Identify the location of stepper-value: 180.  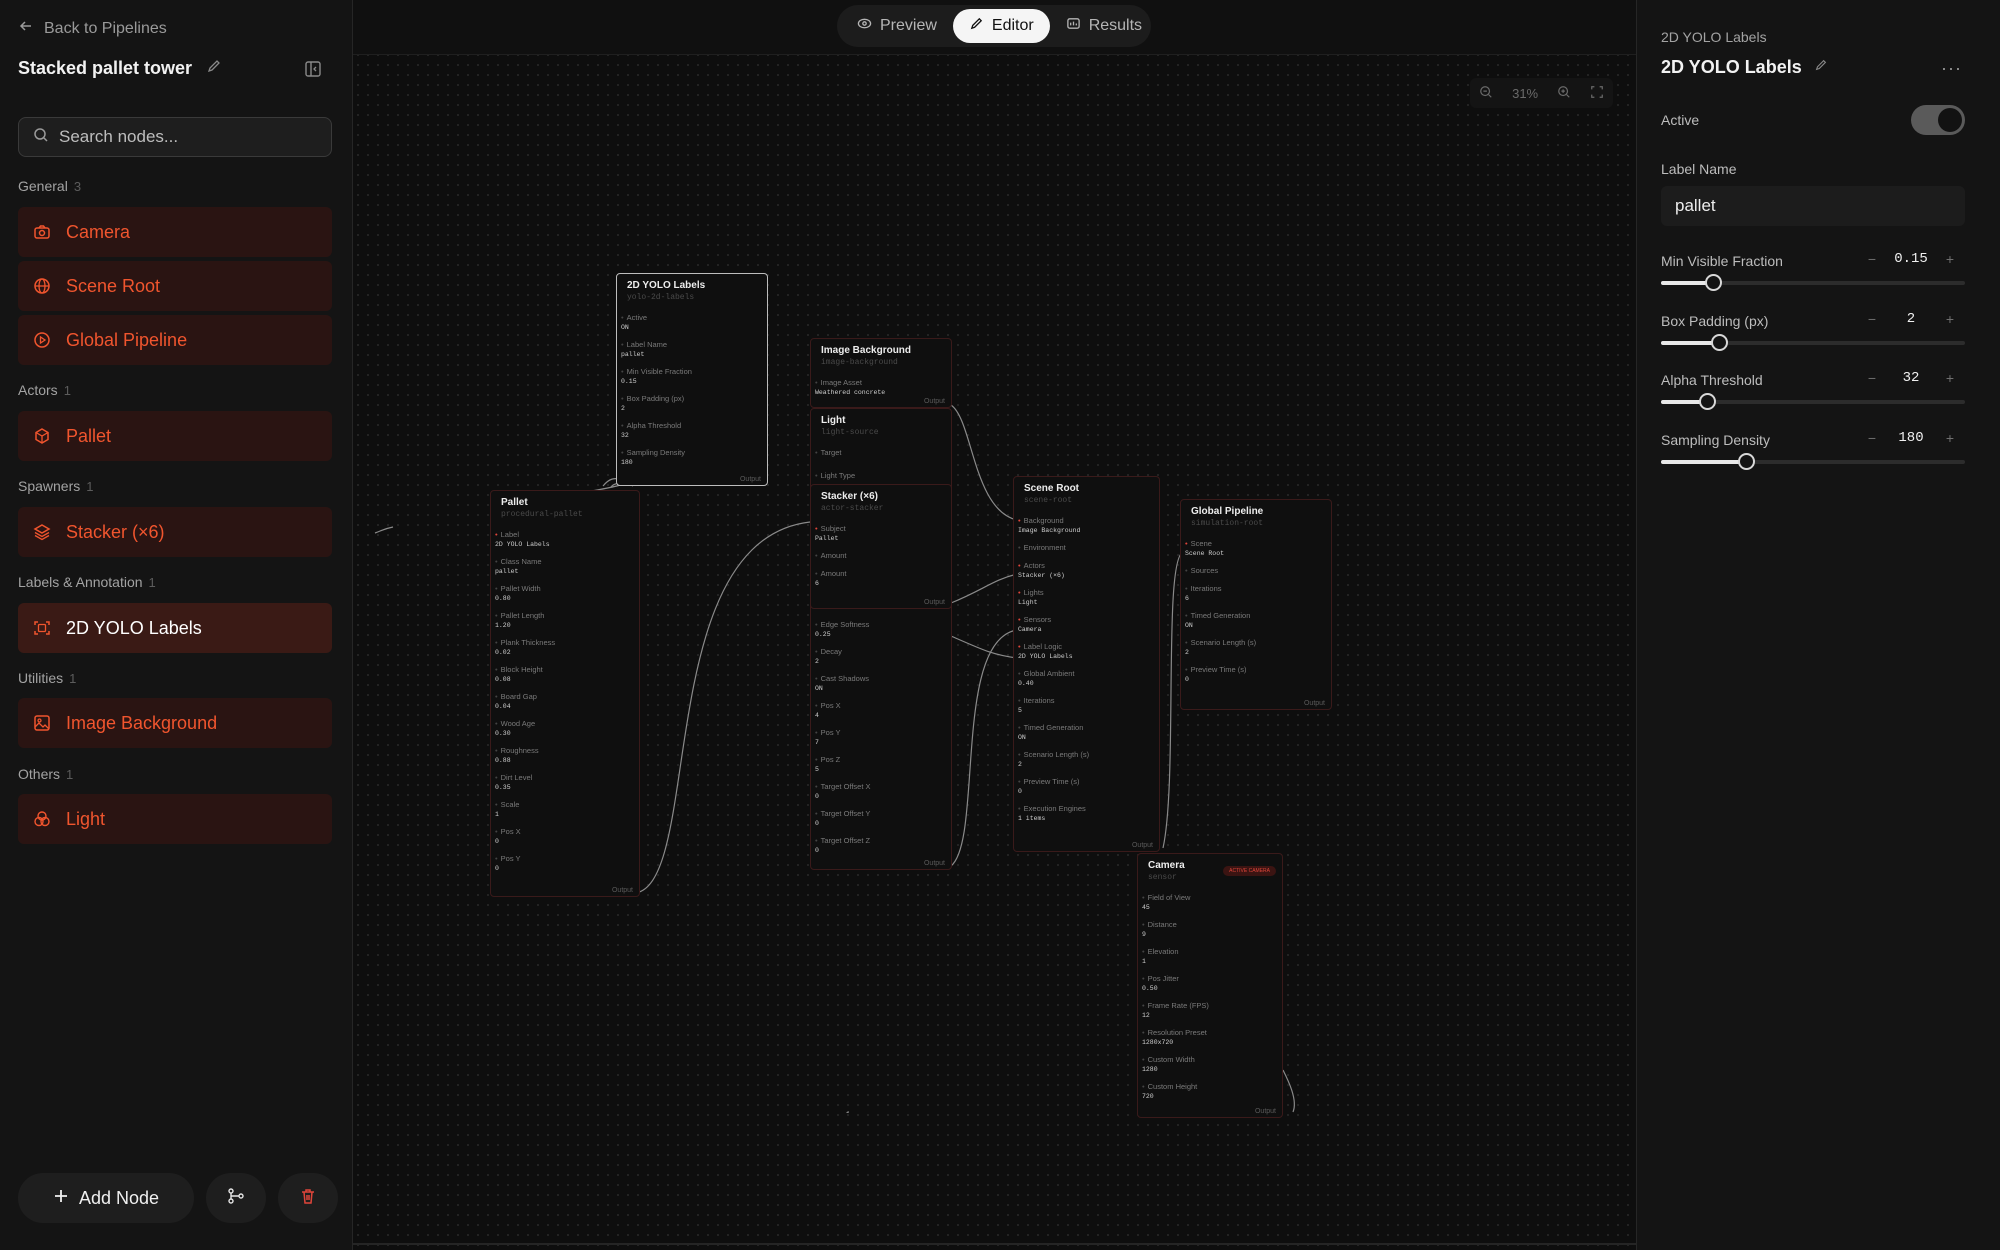
(1911, 438).